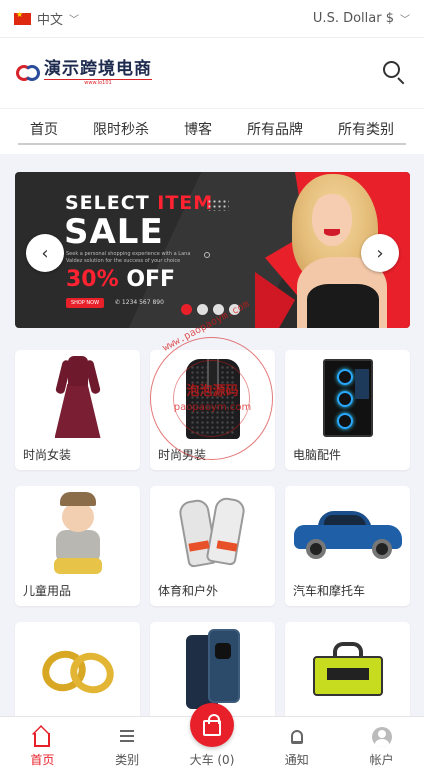 The height and width of the screenshot is (774, 424). I want to click on china-flag-icon, so click(22, 17).